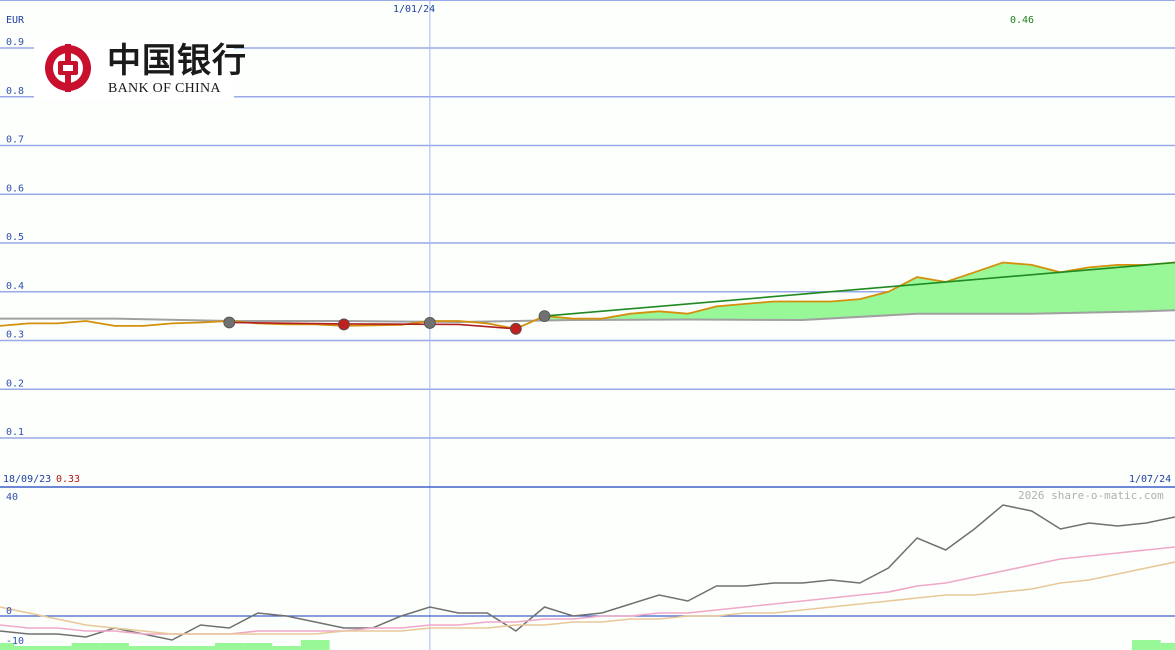 The height and width of the screenshot is (650, 1175). I want to click on price-tick-label: 0.2, so click(15, 383).